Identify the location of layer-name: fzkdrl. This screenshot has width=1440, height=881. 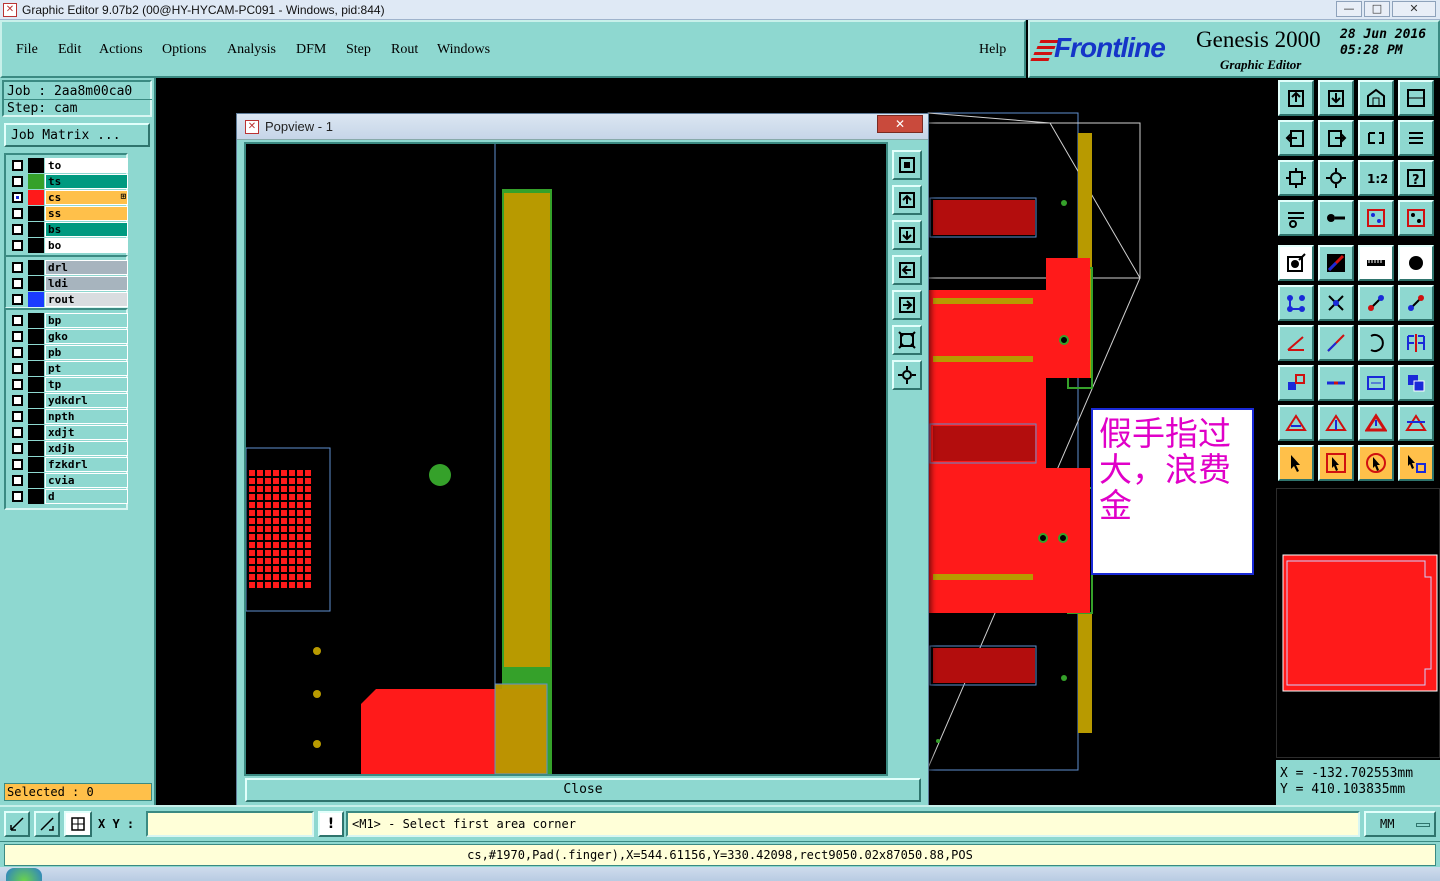
(86, 464).